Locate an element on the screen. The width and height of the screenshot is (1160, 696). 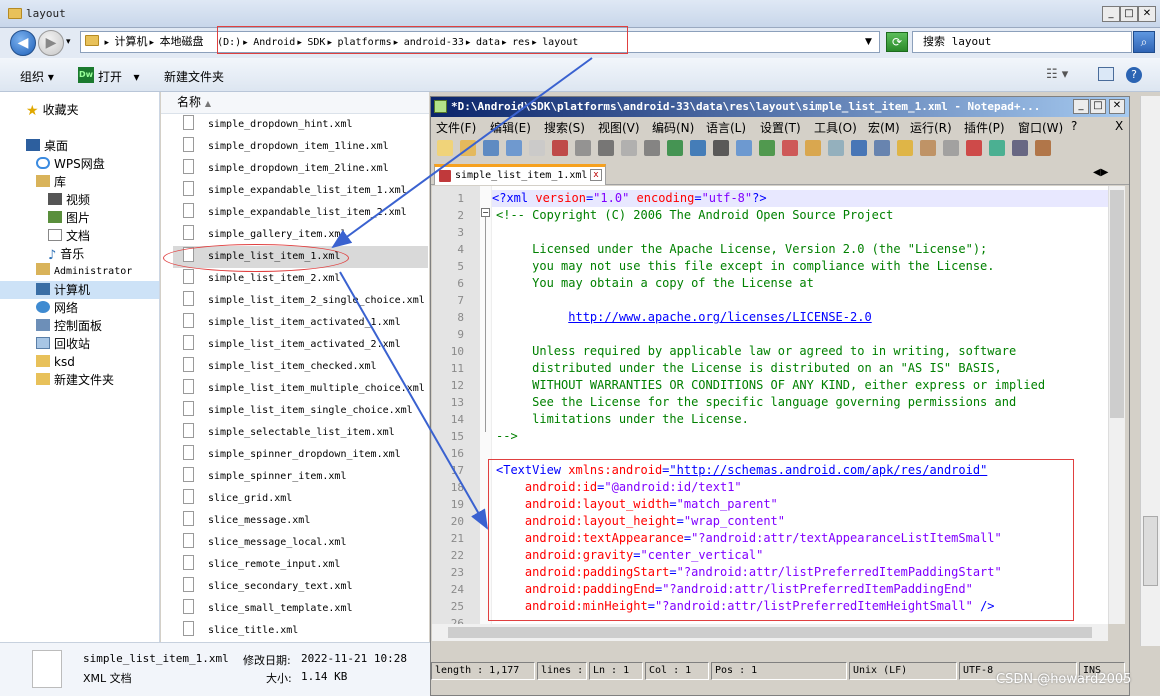
menu-item: 工具(O) is located at coordinates (835, 127).